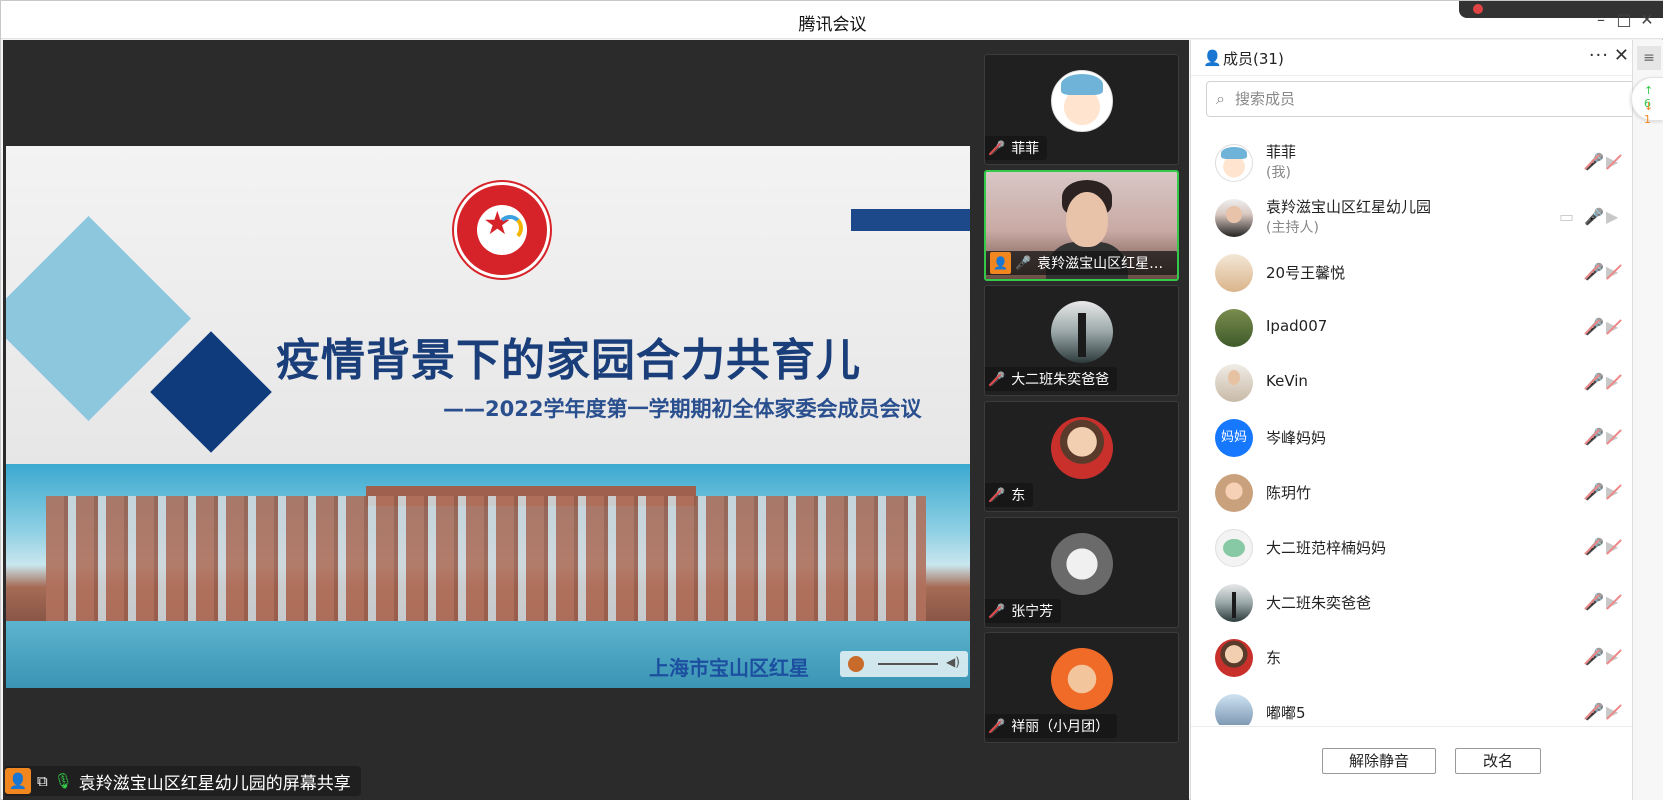  What do you see at coordinates (1412, 272) in the screenshot?
I see `list-item: 20号王馨悦 🎤 ▶` at bounding box center [1412, 272].